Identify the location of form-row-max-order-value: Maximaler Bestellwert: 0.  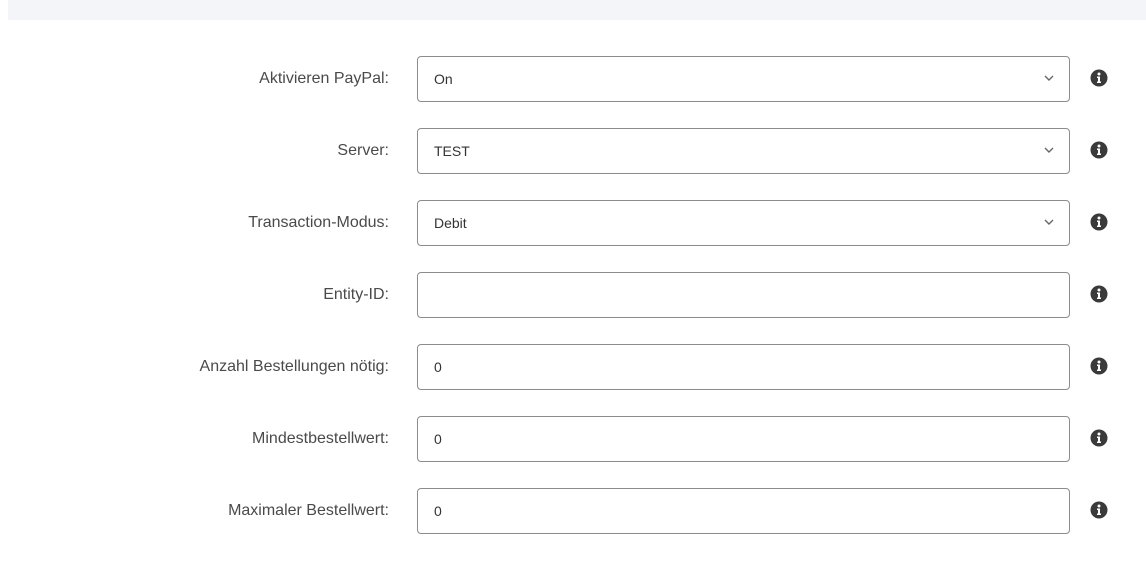
(573, 511).